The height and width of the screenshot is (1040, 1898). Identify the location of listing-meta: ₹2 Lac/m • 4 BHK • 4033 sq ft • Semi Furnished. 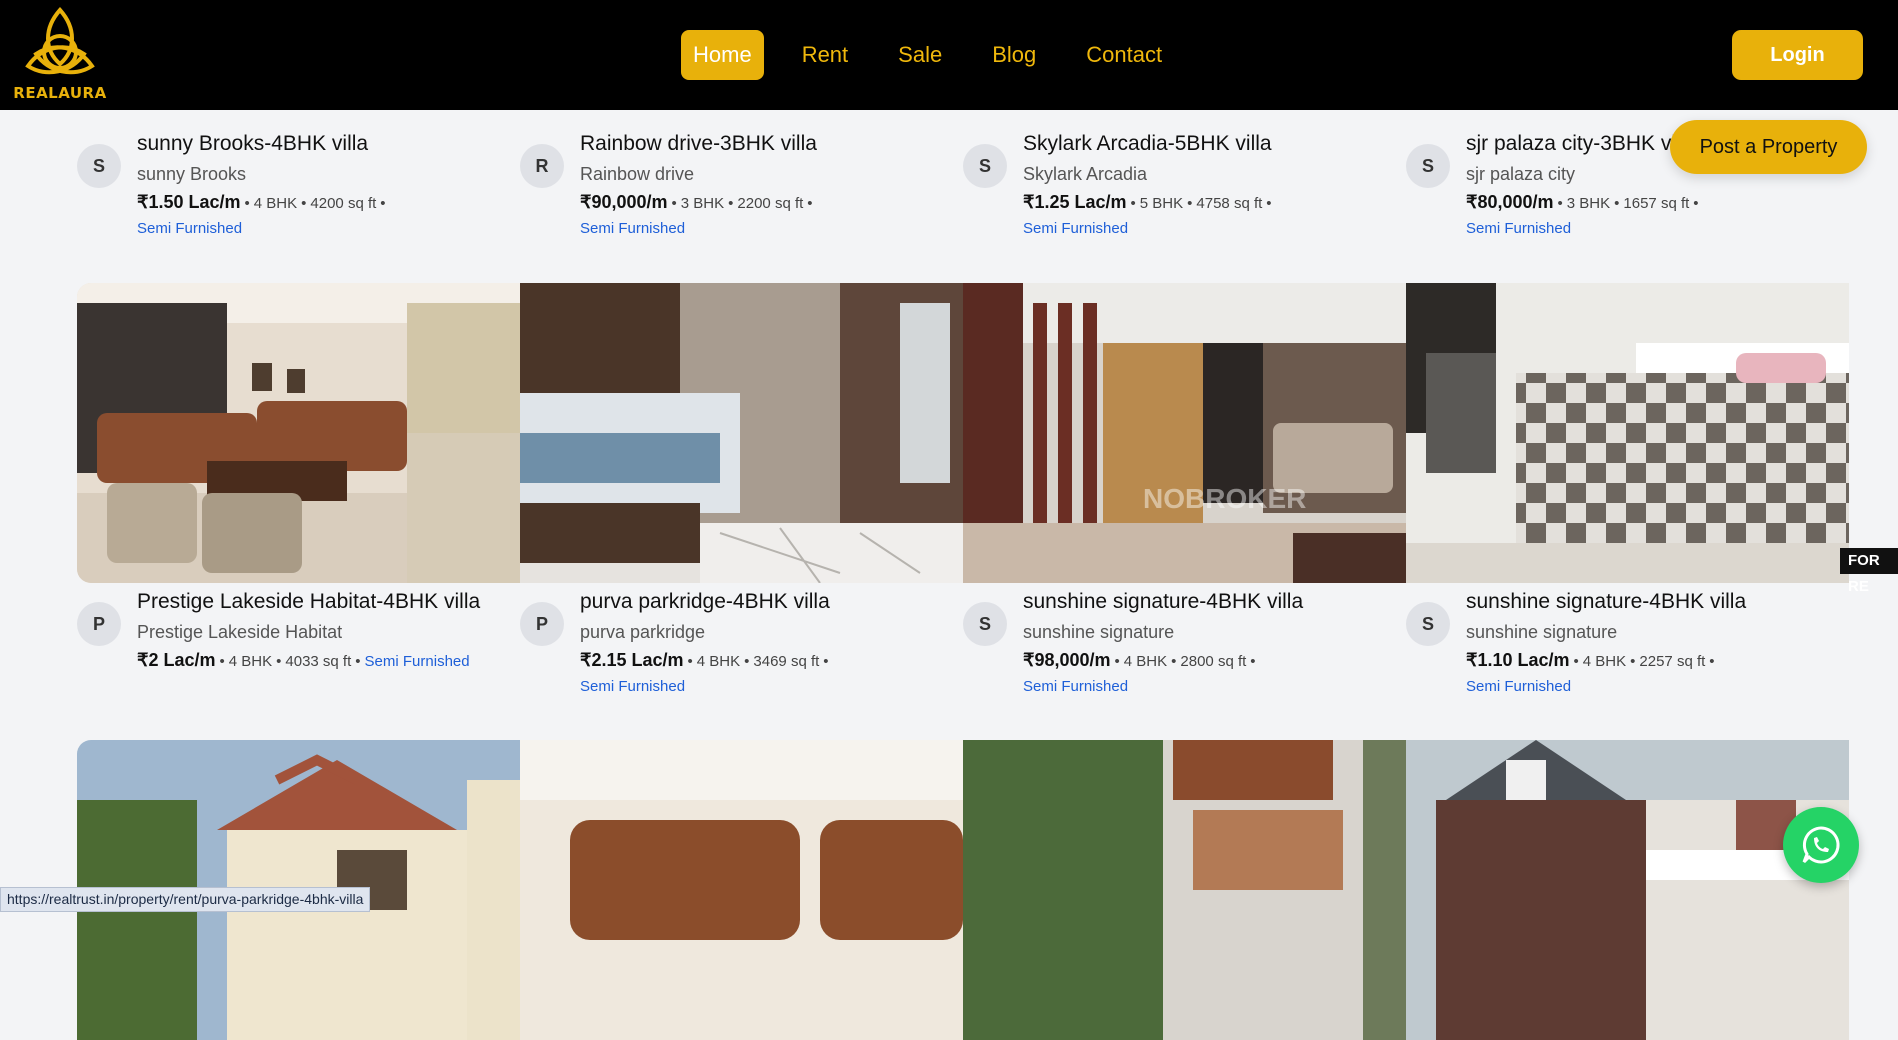
(303, 660).